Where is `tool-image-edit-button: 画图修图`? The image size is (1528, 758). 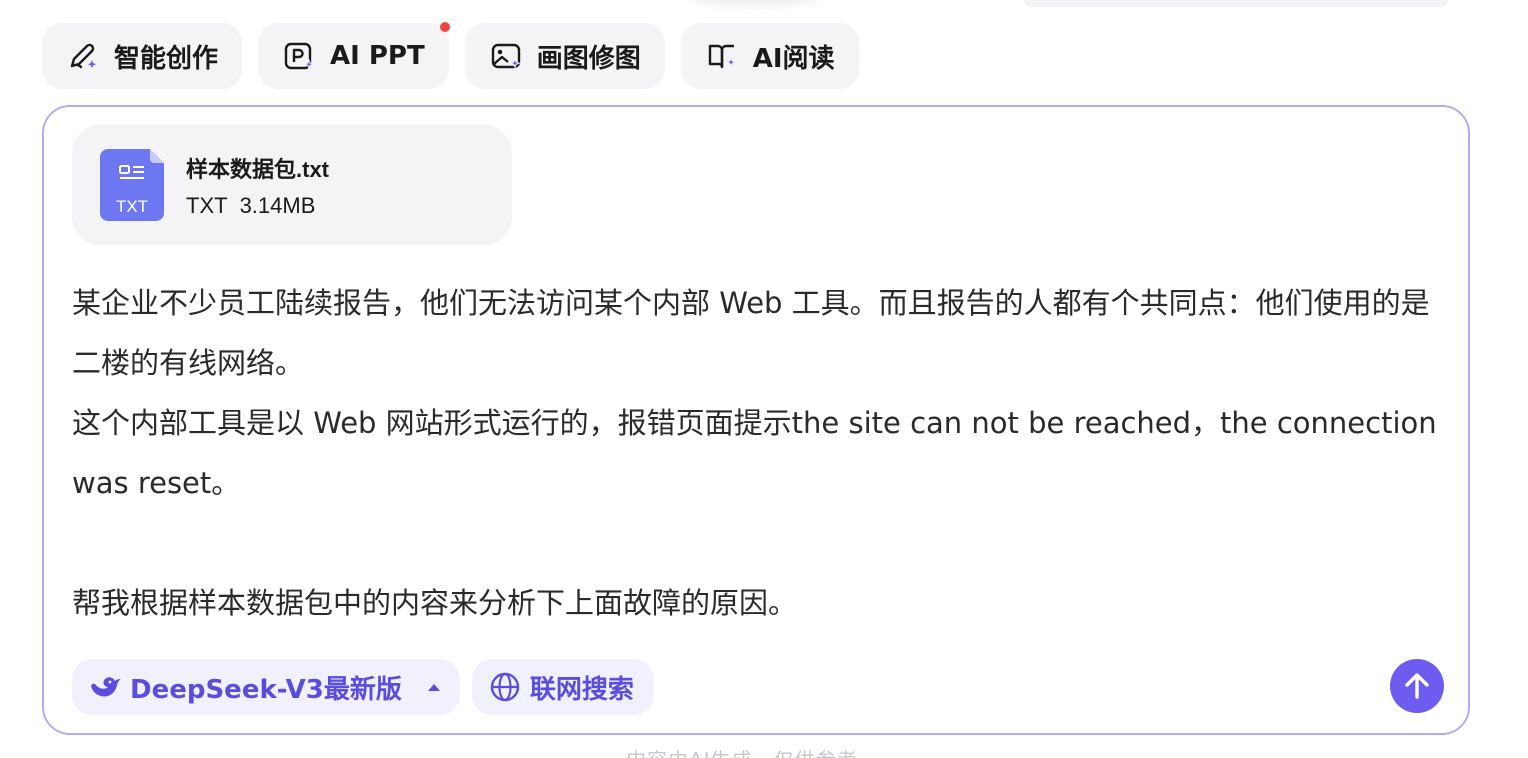 tool-image-edit-button: 画图修图 is located at coordinates (564, 56).